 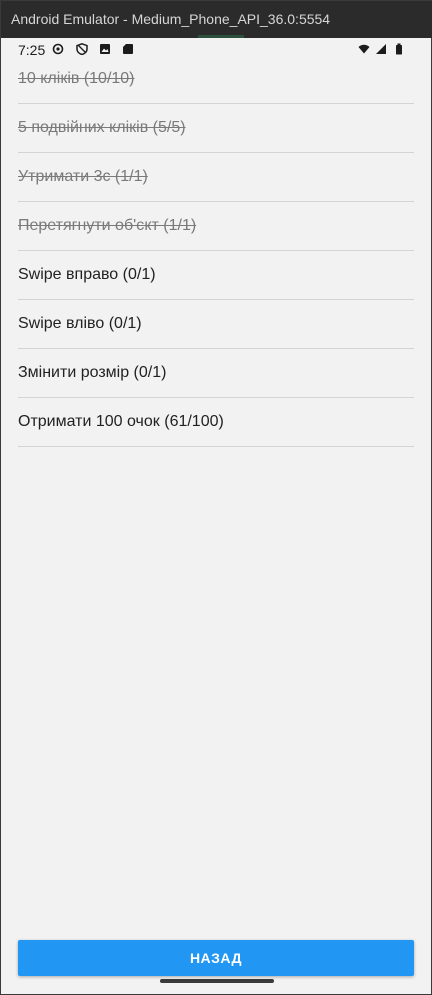 What do you see at coordinates (105, 49) in the screenshot?
I see `image-icon` at bounding box center [105, 49].